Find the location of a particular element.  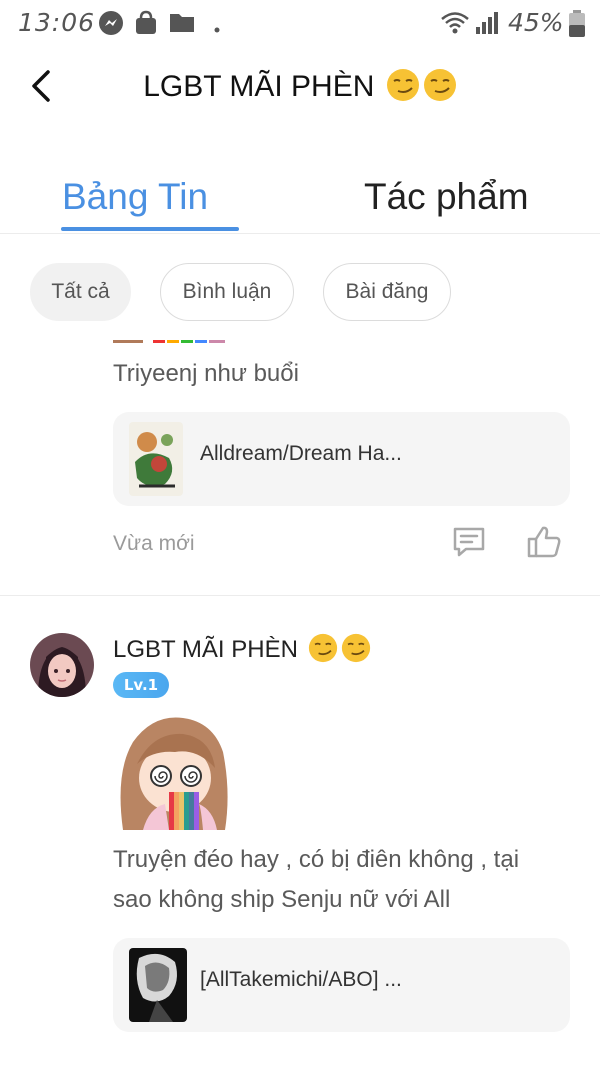

post-text-line-1: Truyện đéo hay , có bị điên không , tại is located at coordinates (316, 859).